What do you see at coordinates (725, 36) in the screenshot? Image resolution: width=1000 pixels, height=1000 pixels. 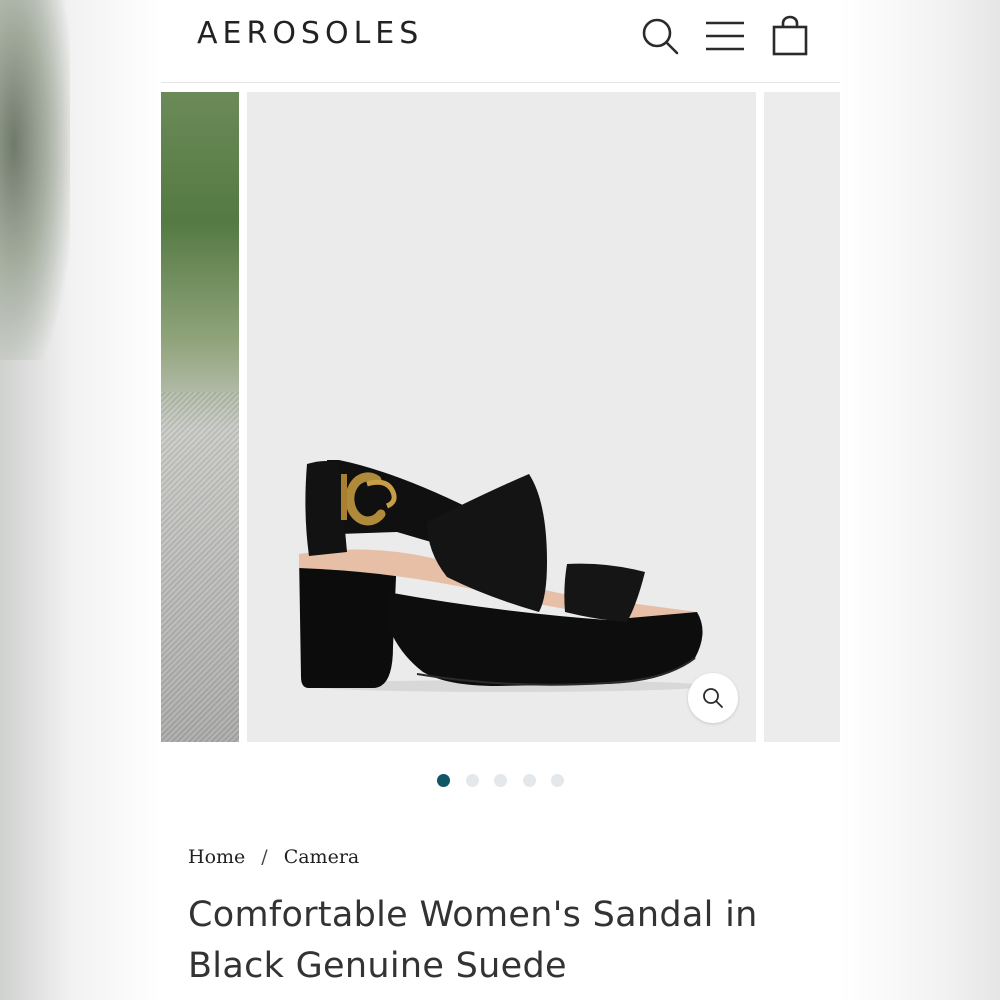 I see `menu-icon` at bounding box center [725, 36].